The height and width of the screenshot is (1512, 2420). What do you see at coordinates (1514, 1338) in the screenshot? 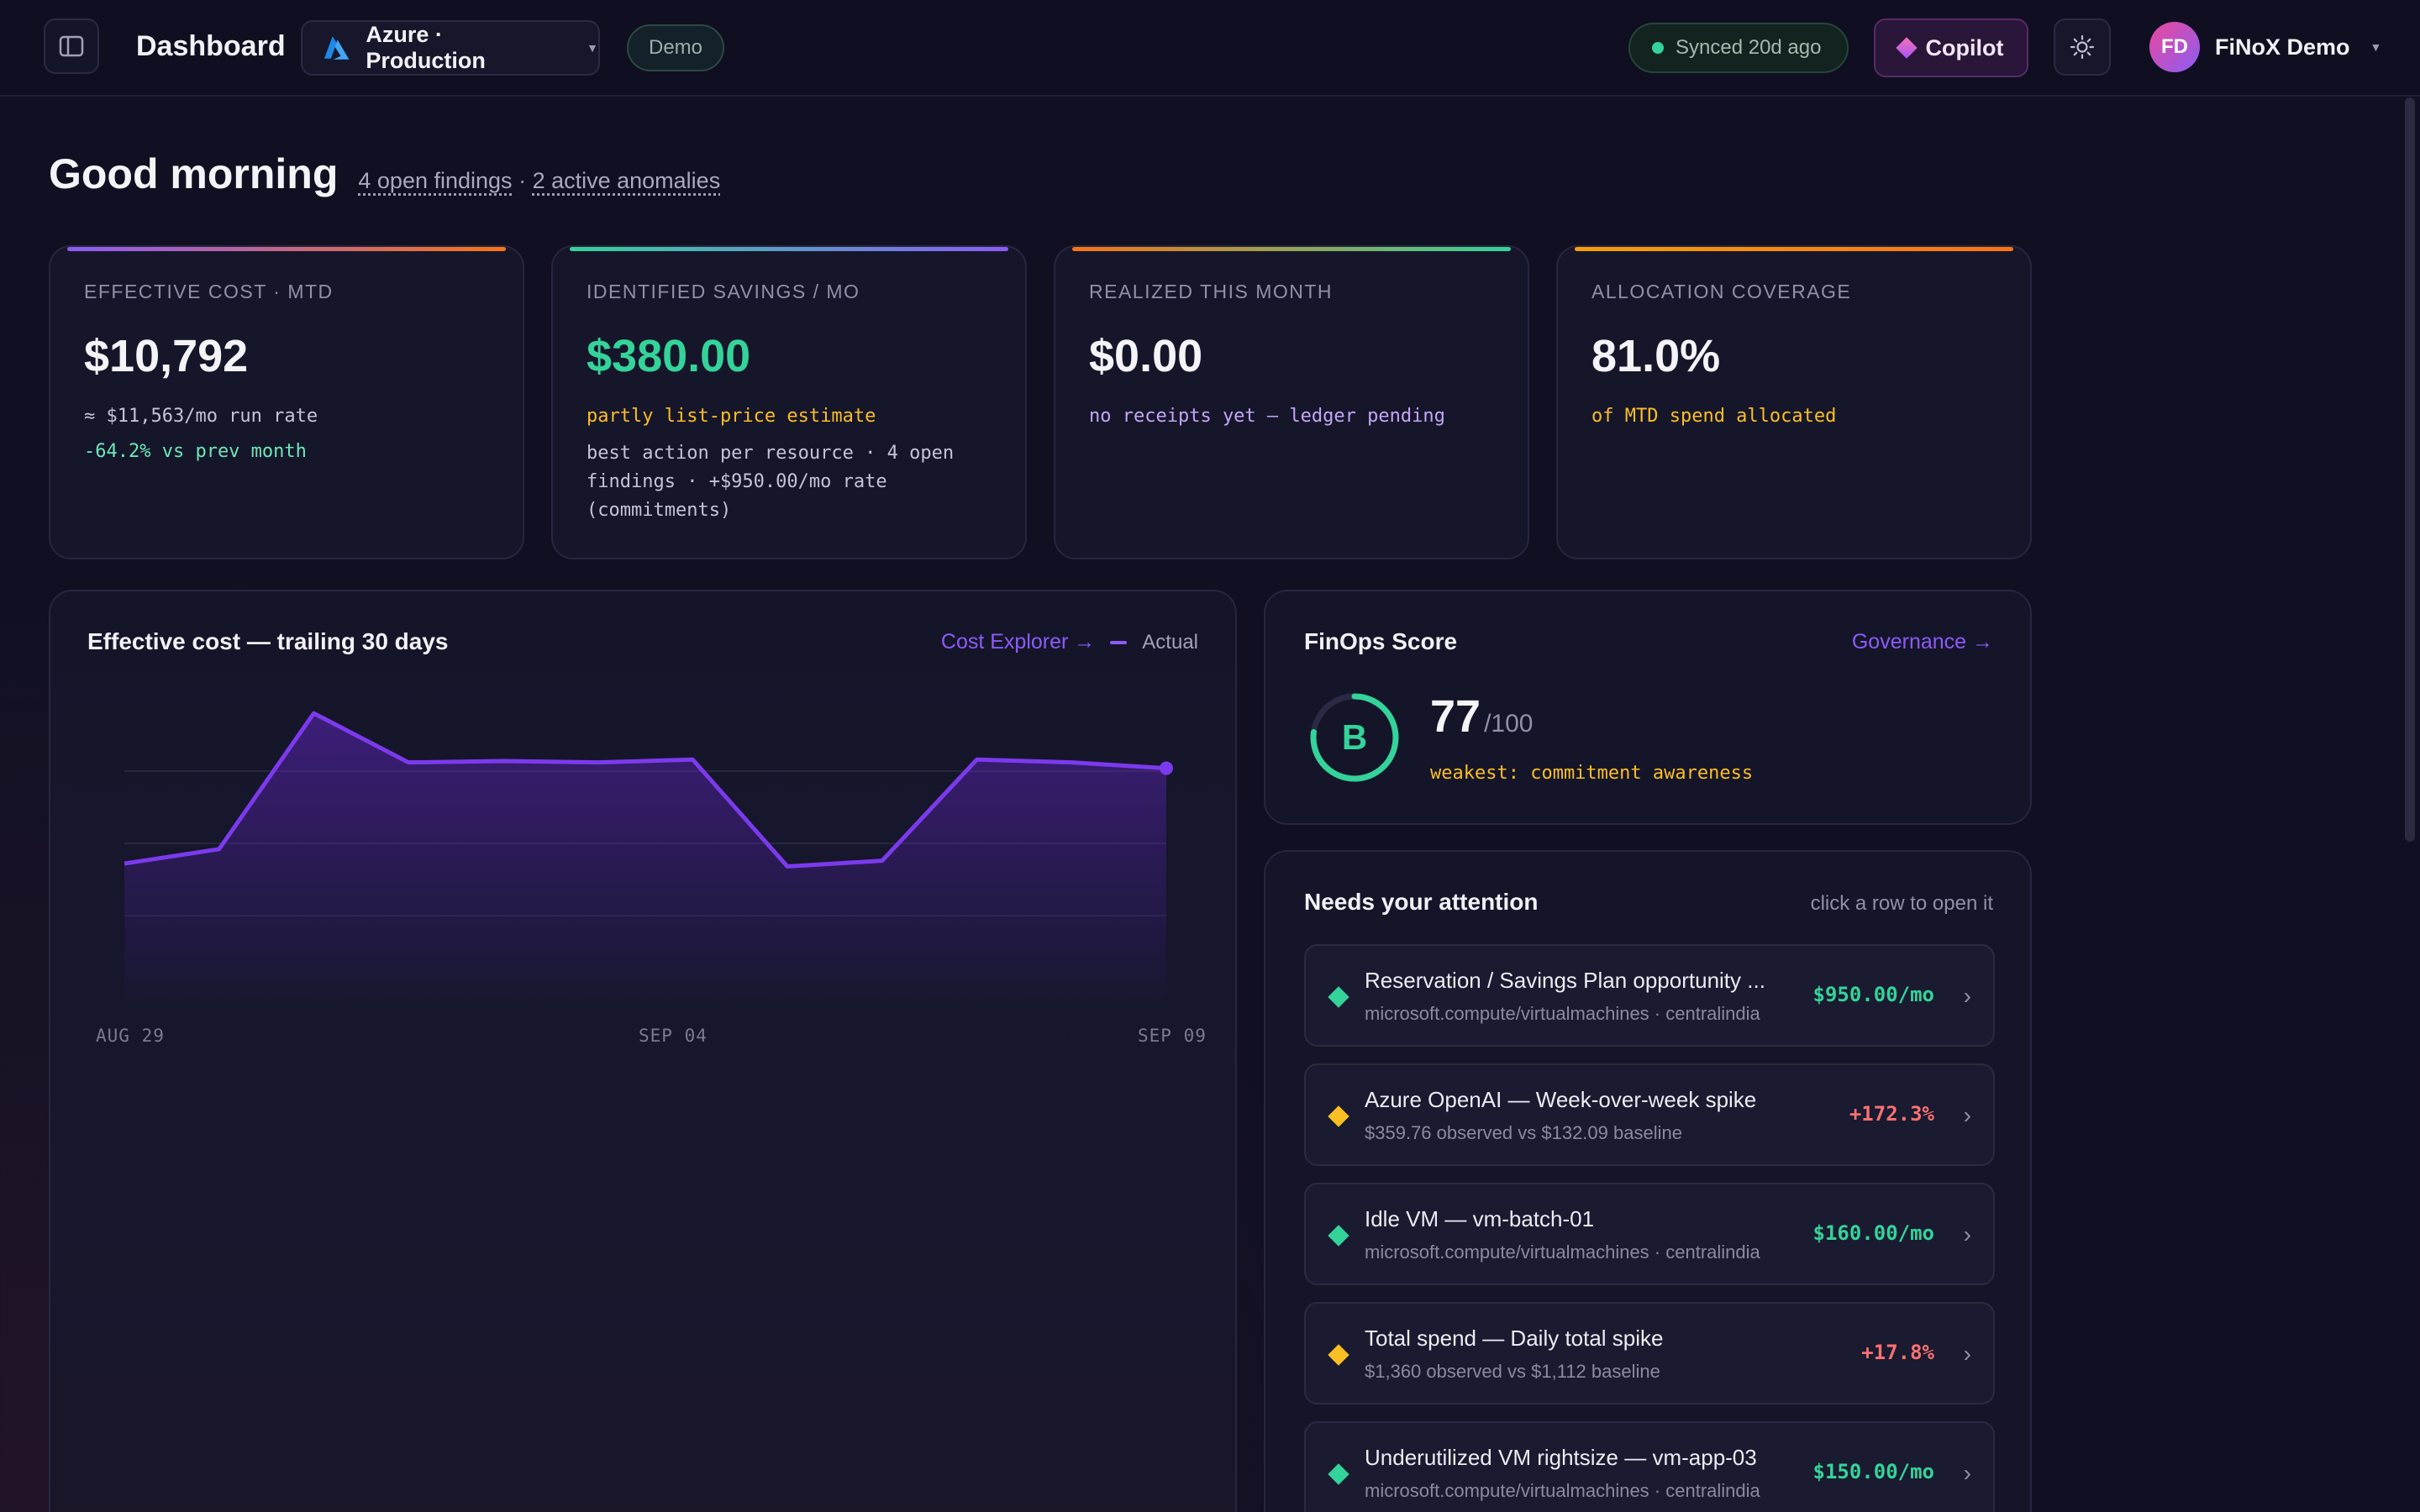
I see `row-title: Total spend — Daily total spike` at bounding box center [1514, 1338].